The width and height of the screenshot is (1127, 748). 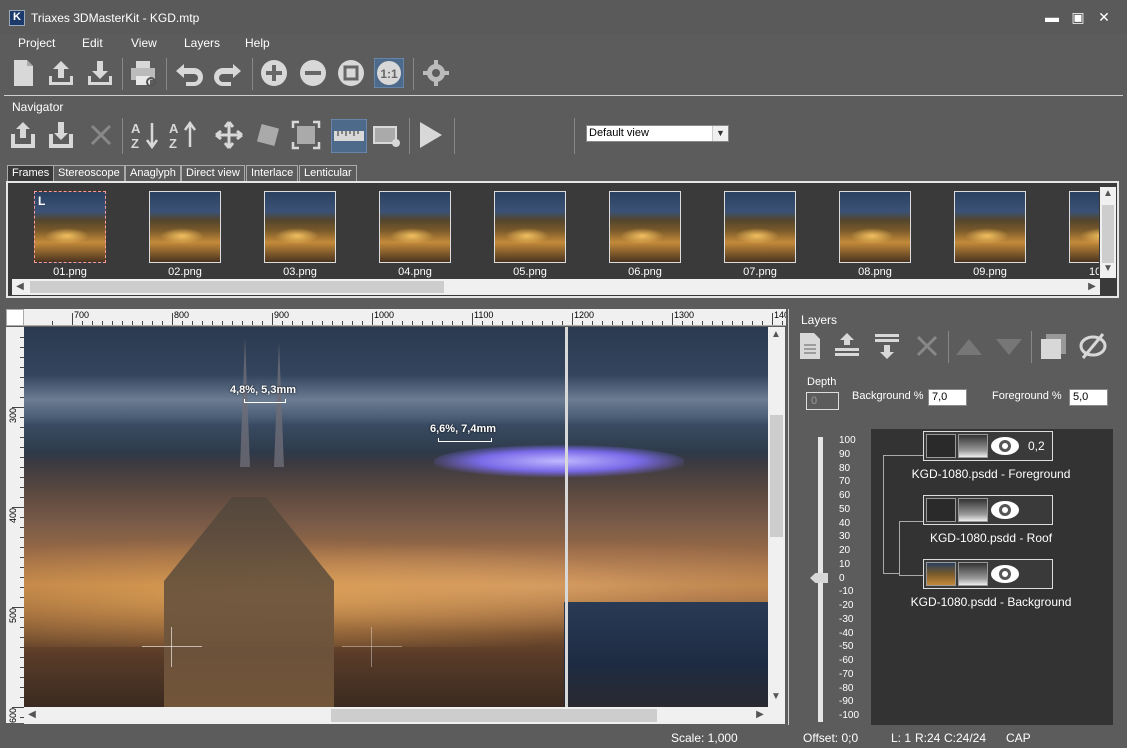 I want to click on depth-slider-thumb, so click(x=819, y=578).